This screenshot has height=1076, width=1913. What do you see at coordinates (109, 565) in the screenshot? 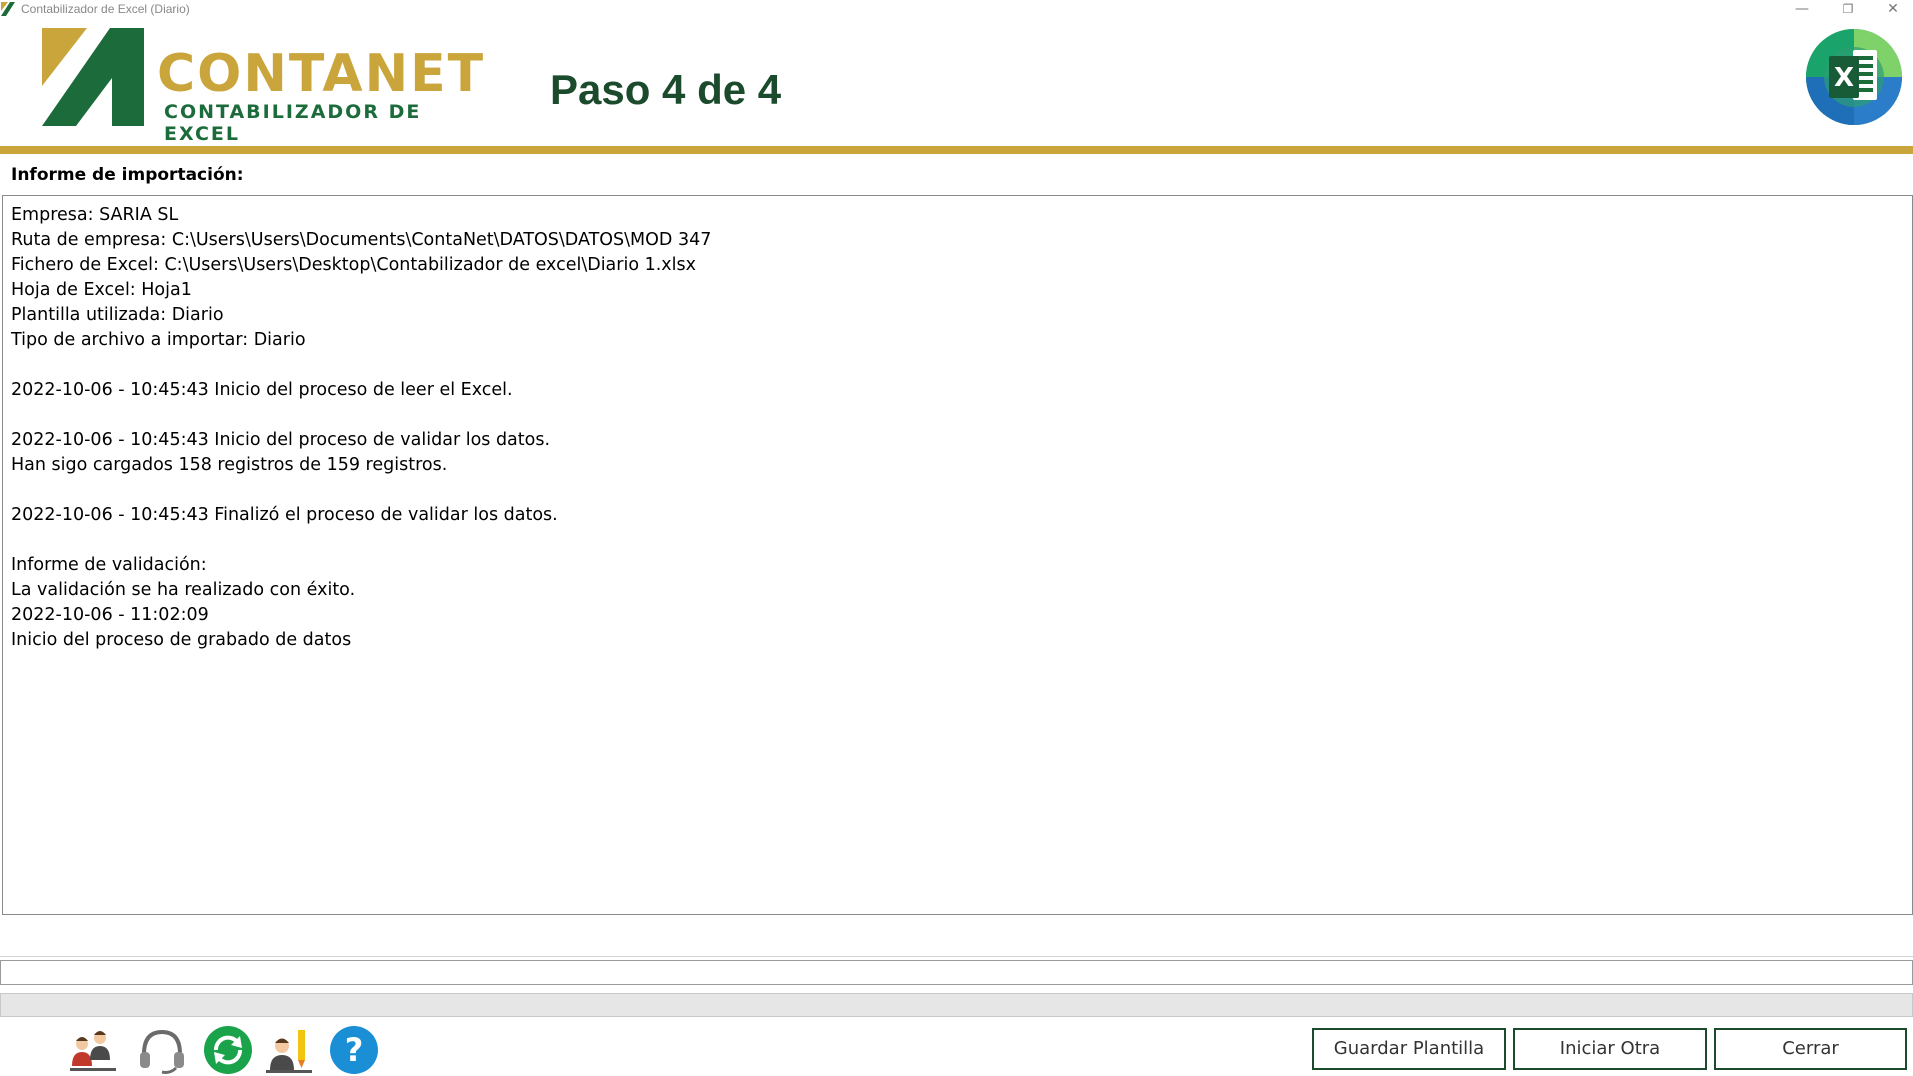
I see `report-line: Informe de validación:` at bounding box center [109, 565].